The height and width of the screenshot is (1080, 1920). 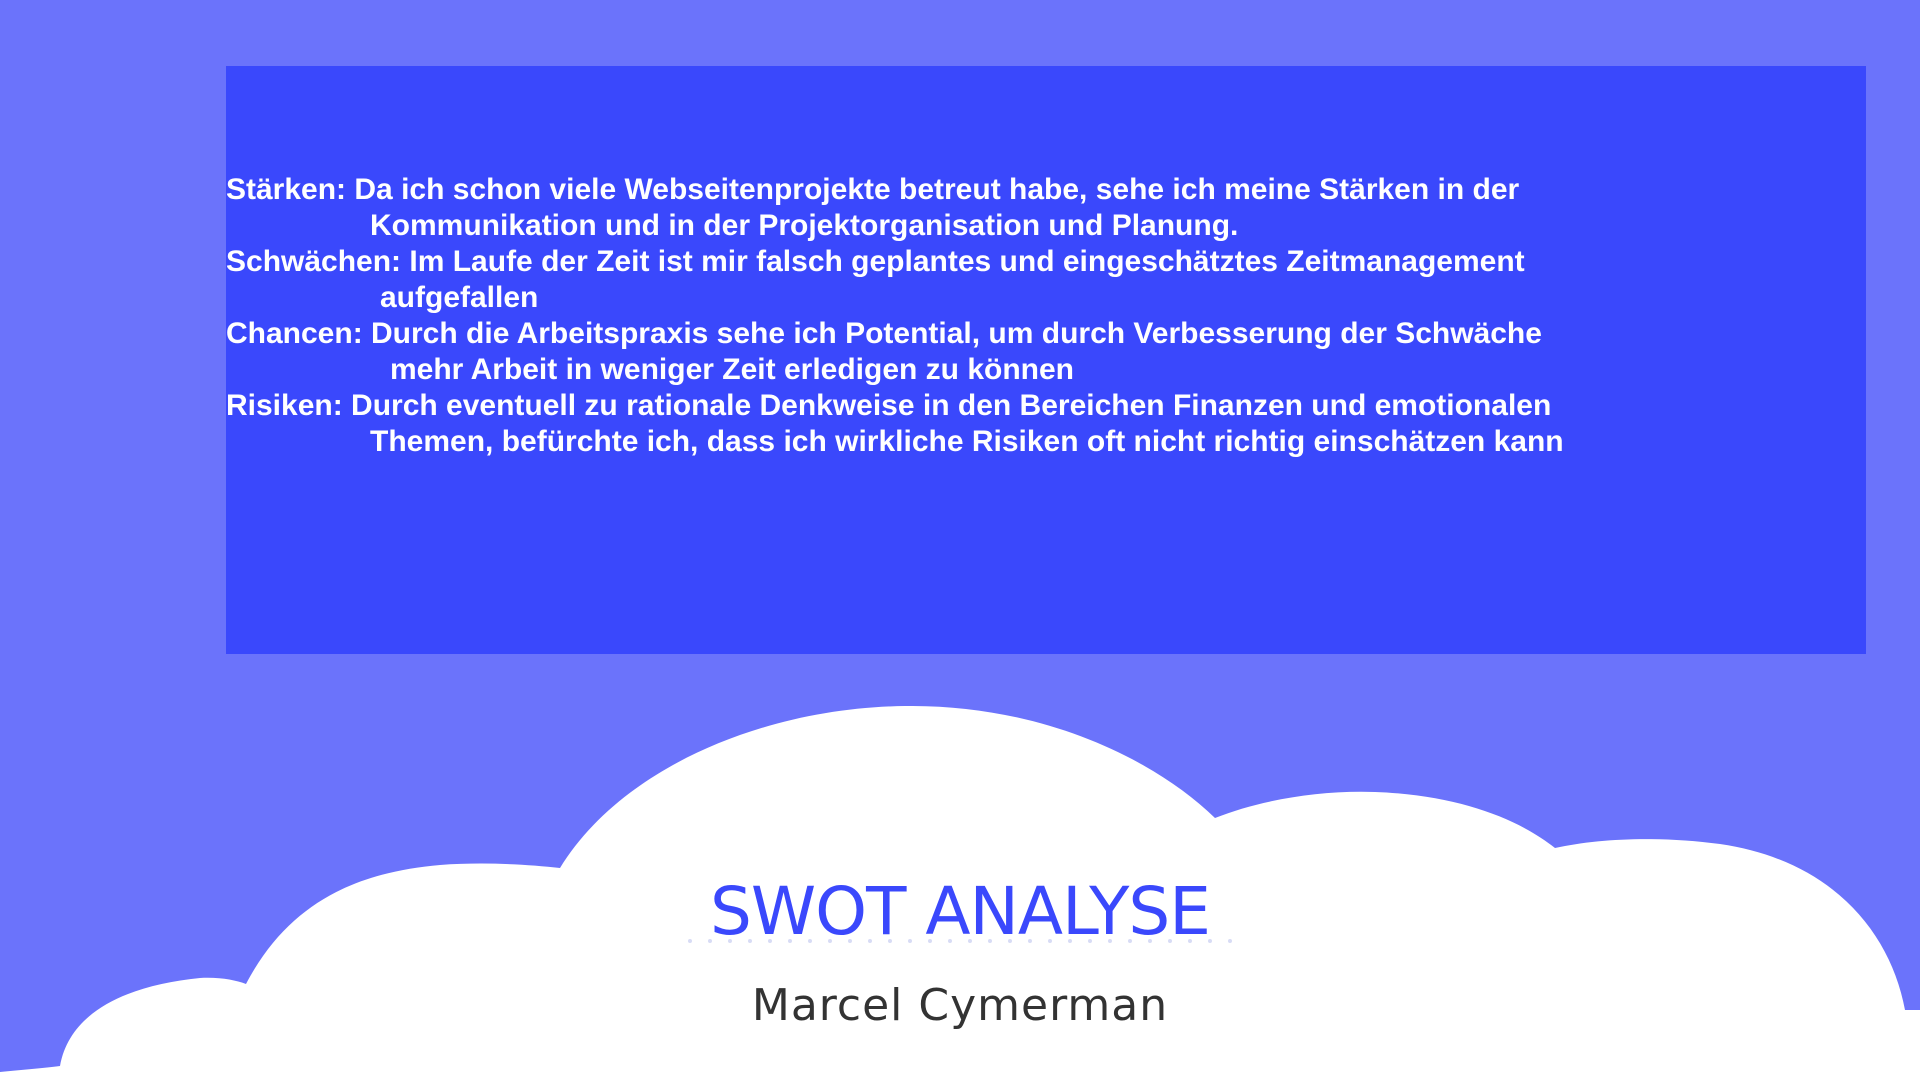 What do you see at coordinates (459, 297) in the screenshot?
I see `swot-line: aufgefallen` at bounding box center [459, 297].